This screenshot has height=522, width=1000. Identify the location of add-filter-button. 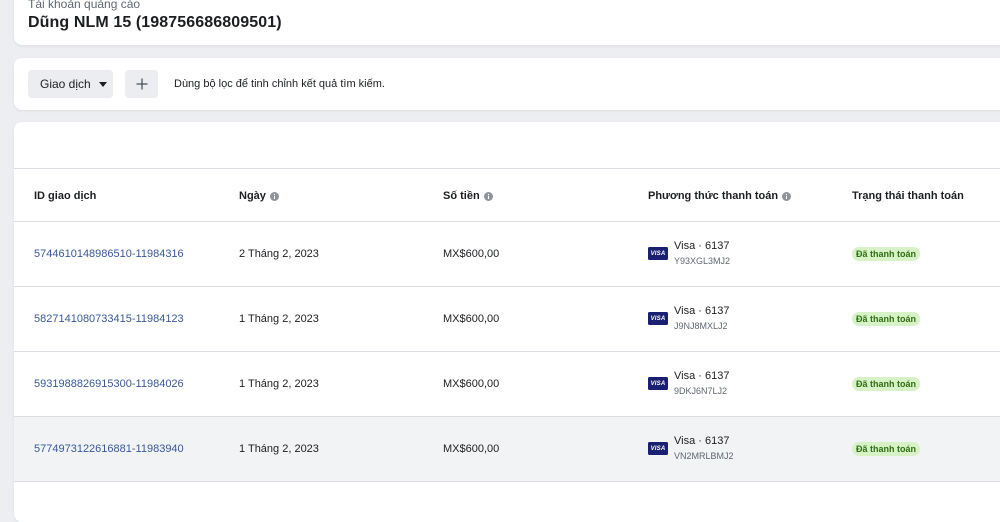
(141, 84).